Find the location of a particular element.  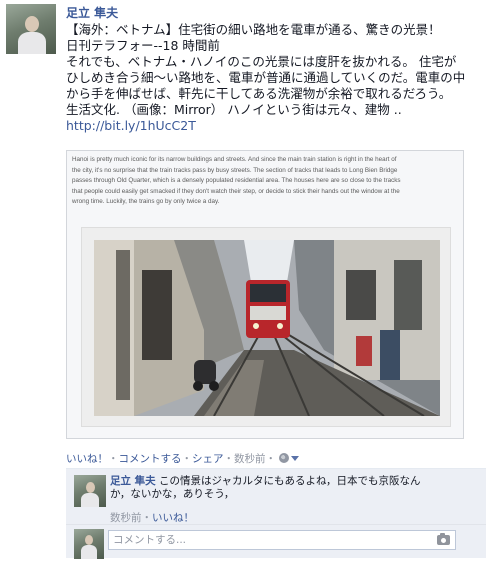

comment-text-line: か，ないかな，ありそう， is located at coordinates (172, 494).